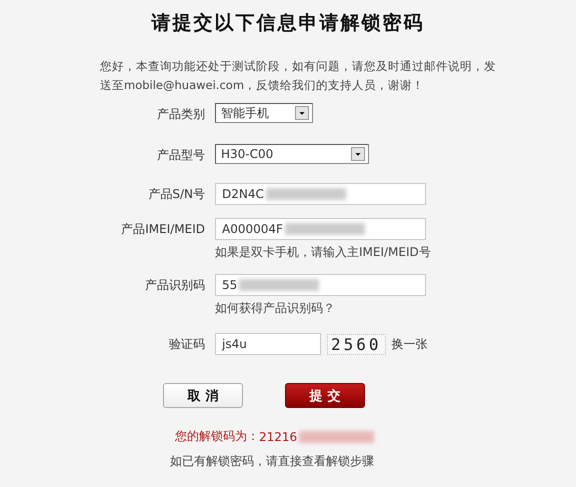  Describe the element at coordinates (176, 194) in the screenshot. I see `field-label: 产品S/N号` at that location.